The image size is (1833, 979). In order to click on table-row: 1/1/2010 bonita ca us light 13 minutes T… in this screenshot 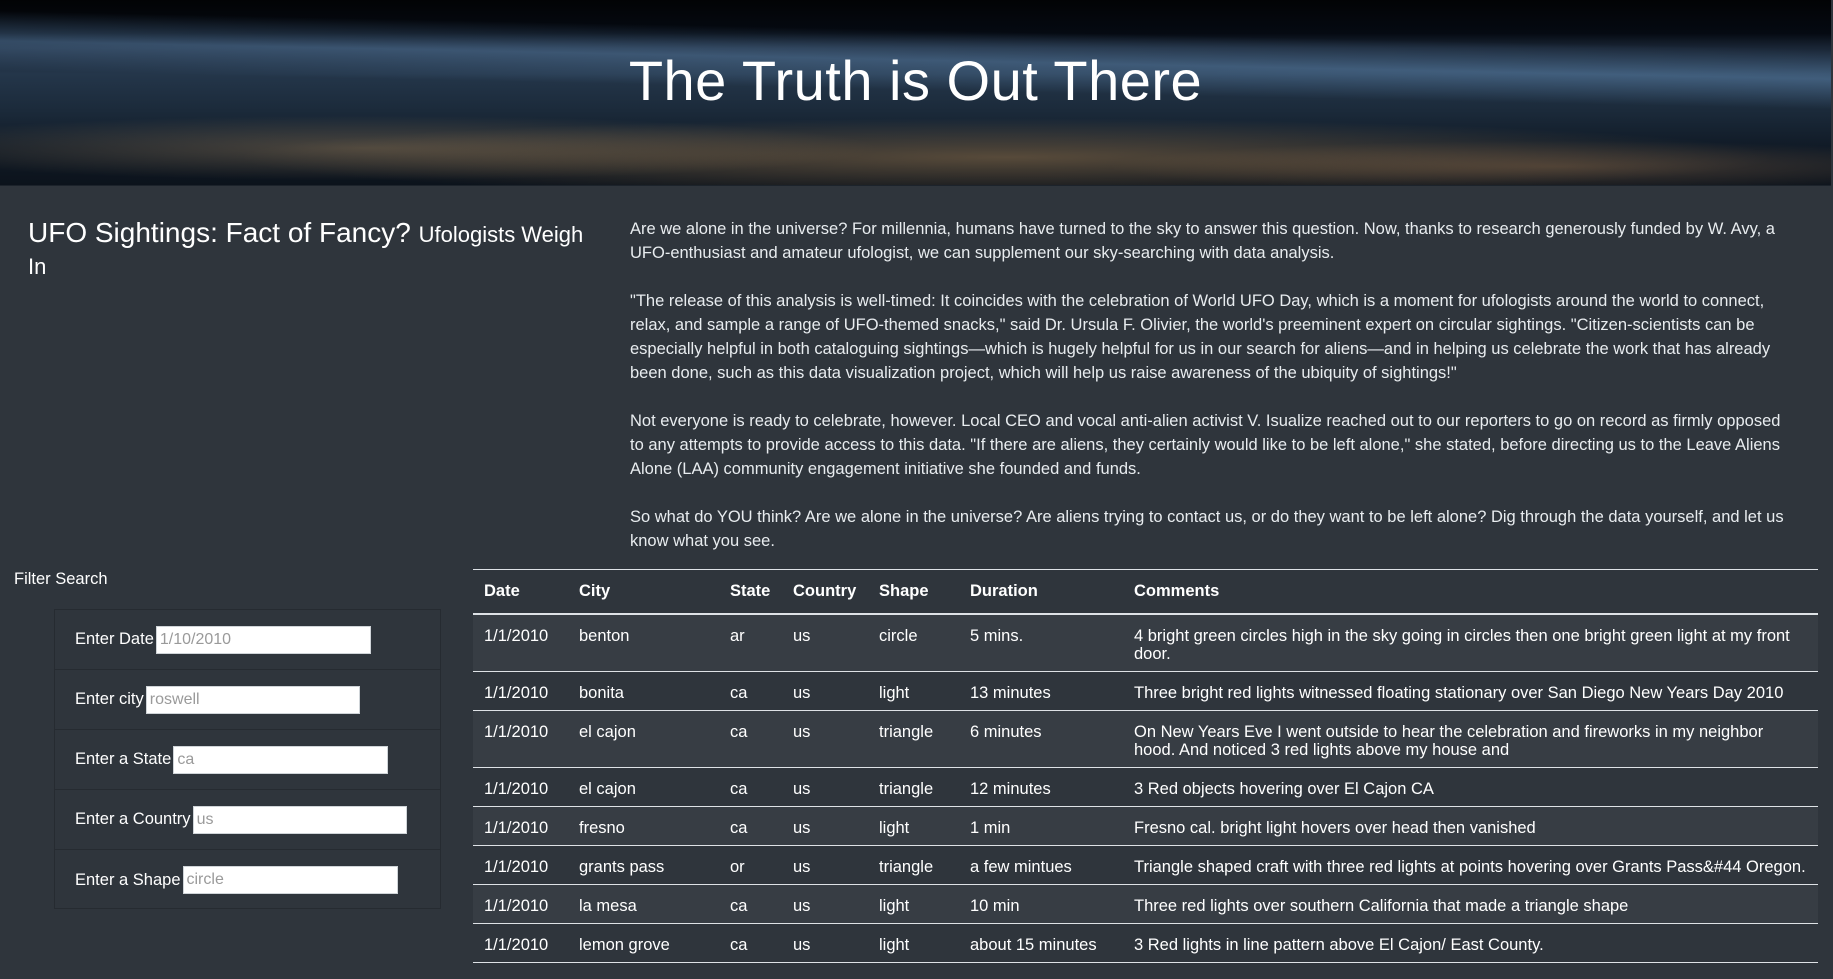, I will do `click(1145, 691)`.